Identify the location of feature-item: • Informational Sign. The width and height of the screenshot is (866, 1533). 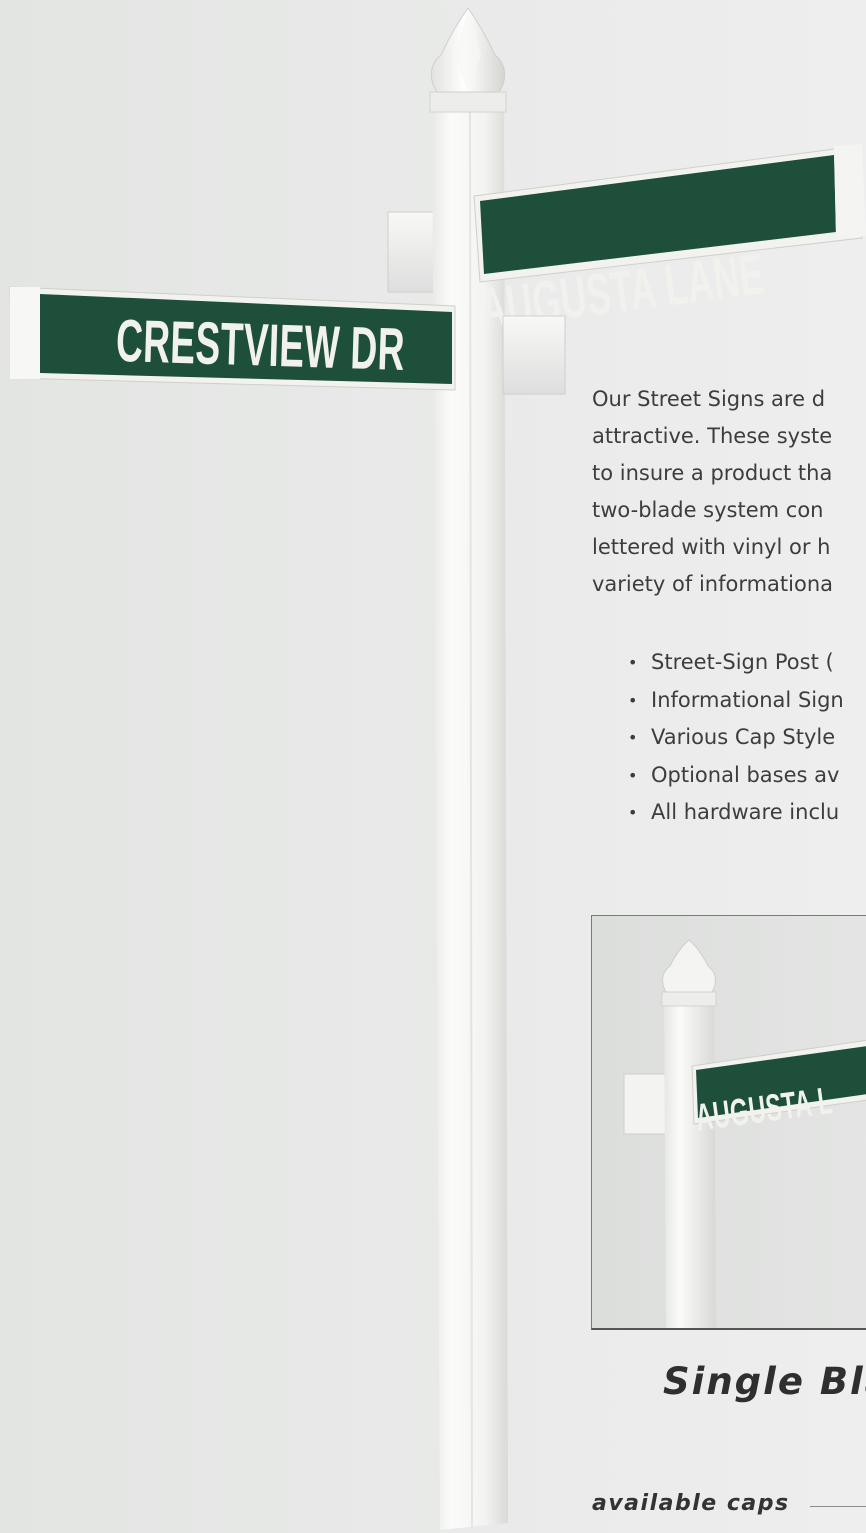
(736, 701).